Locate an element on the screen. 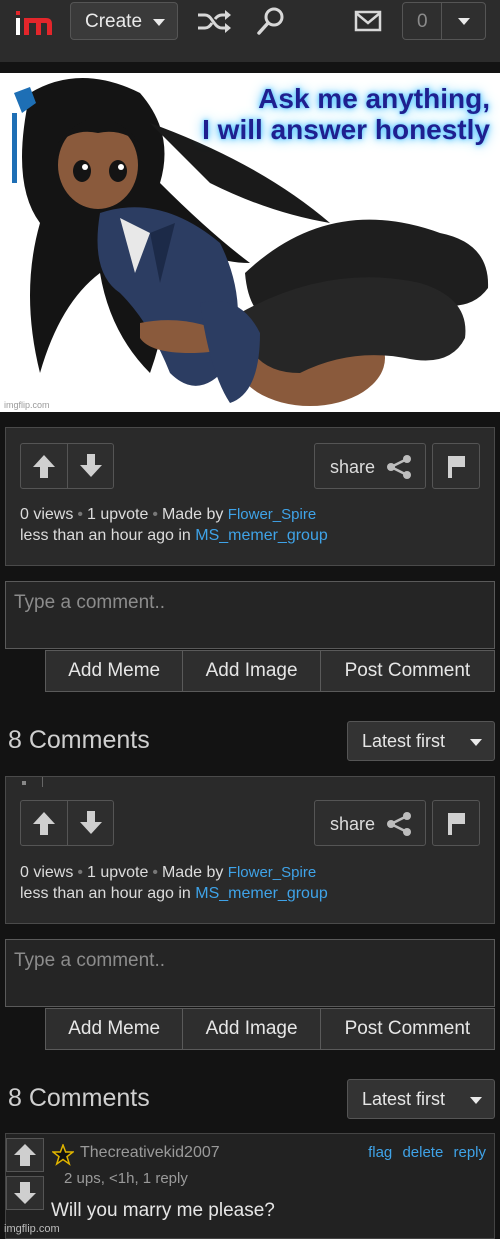 The width and height of the screenshot is (500, 1239). mail-icon is located at coordinates (368, 23).